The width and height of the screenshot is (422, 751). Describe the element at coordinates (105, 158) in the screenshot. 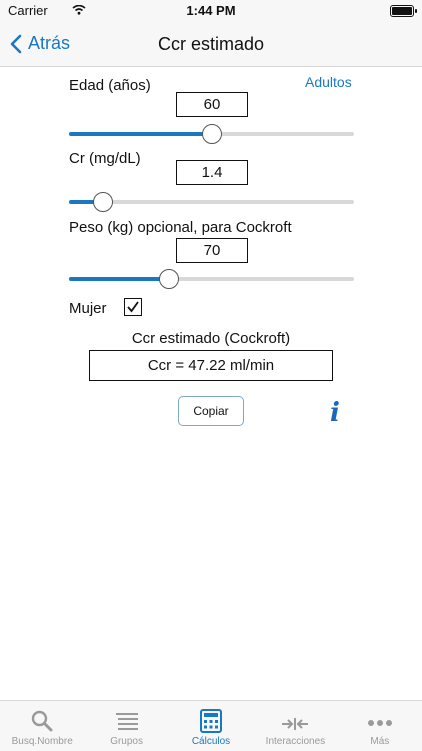

I see `cr-label: Cr (mg/dL)` at that location.